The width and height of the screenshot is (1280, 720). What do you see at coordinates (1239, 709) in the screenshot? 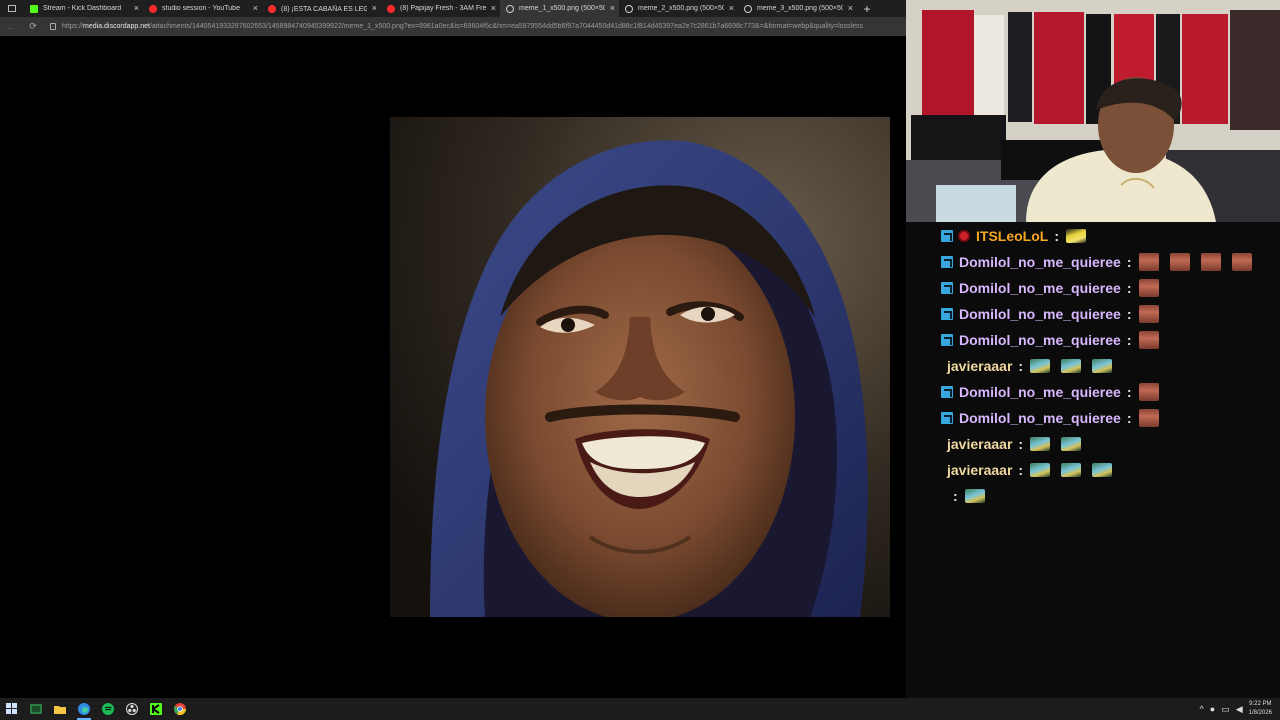
I see `volume-icon: ◀` at bounding box center [1239, 709].